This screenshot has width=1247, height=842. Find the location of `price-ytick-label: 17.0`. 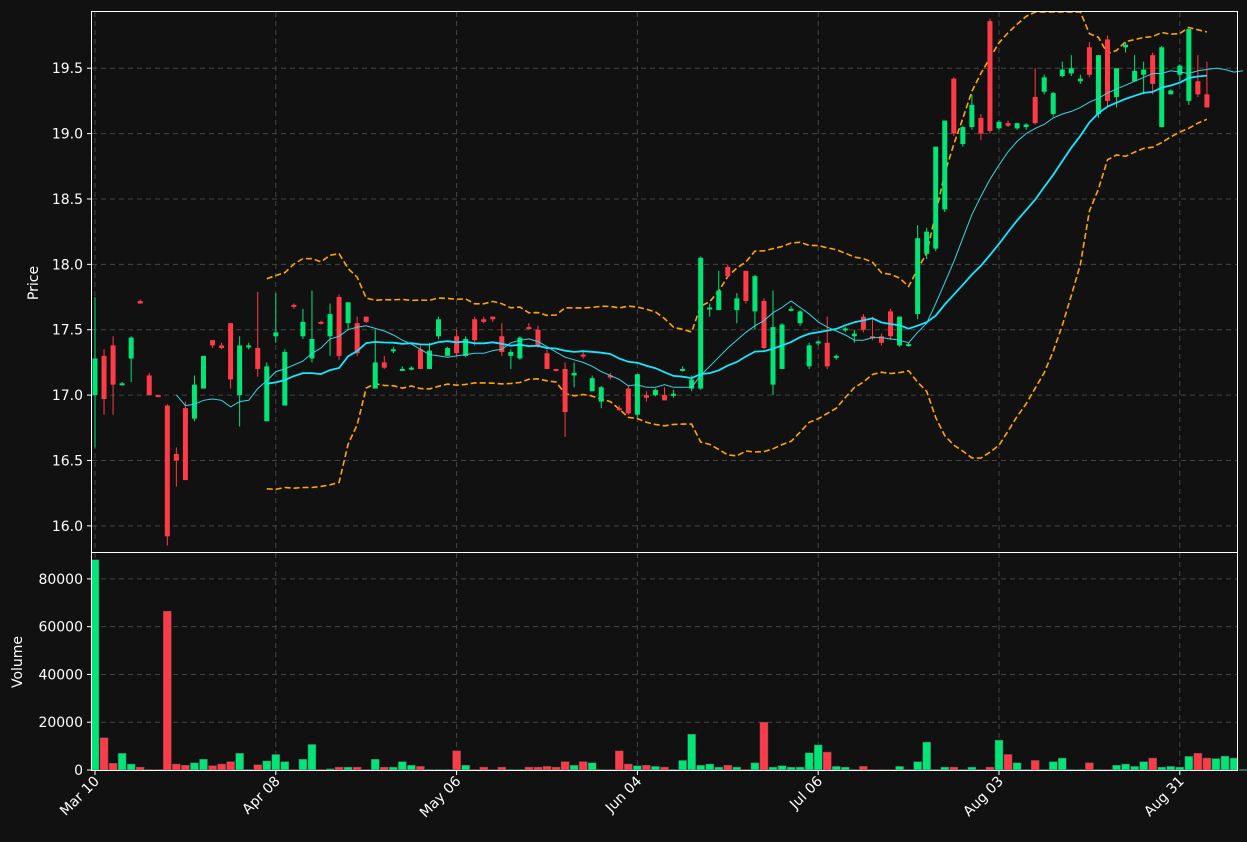

price-ytick-label: 17.0 is located at coordinates (67, 396).